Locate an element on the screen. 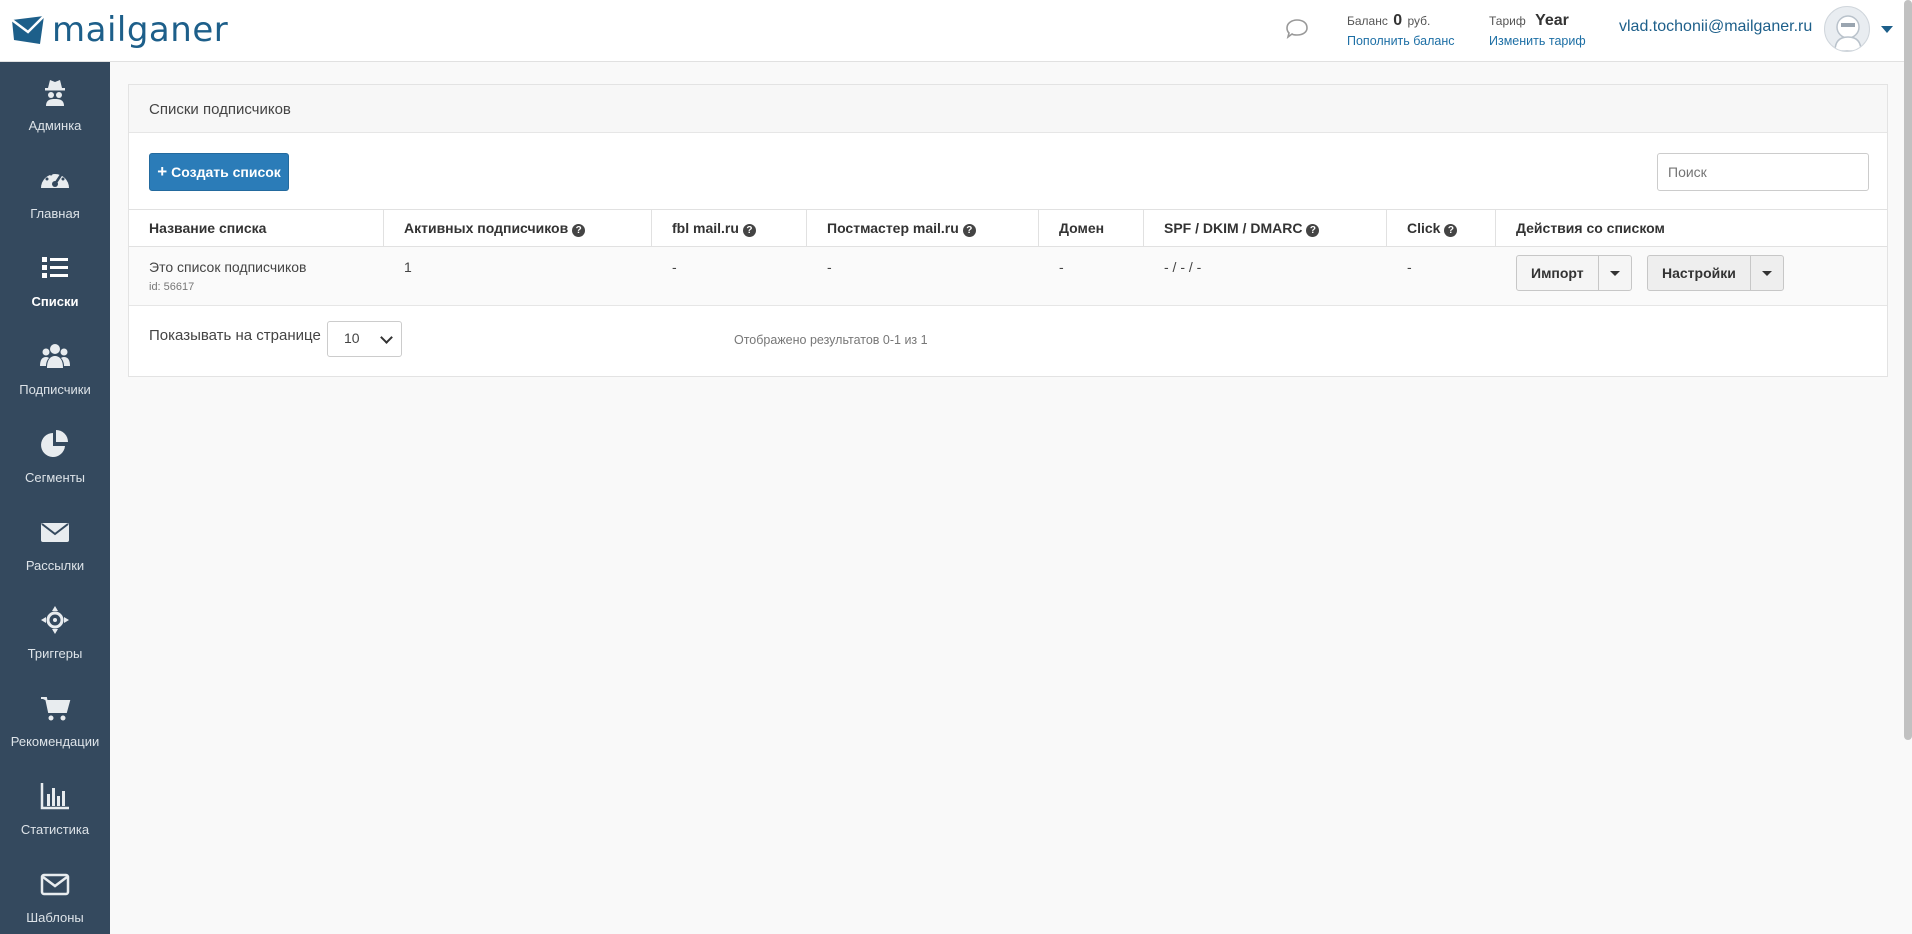 This screenshot has height=934, width=1912. settings-button: Настройки is located at coordinates (1699, 273).